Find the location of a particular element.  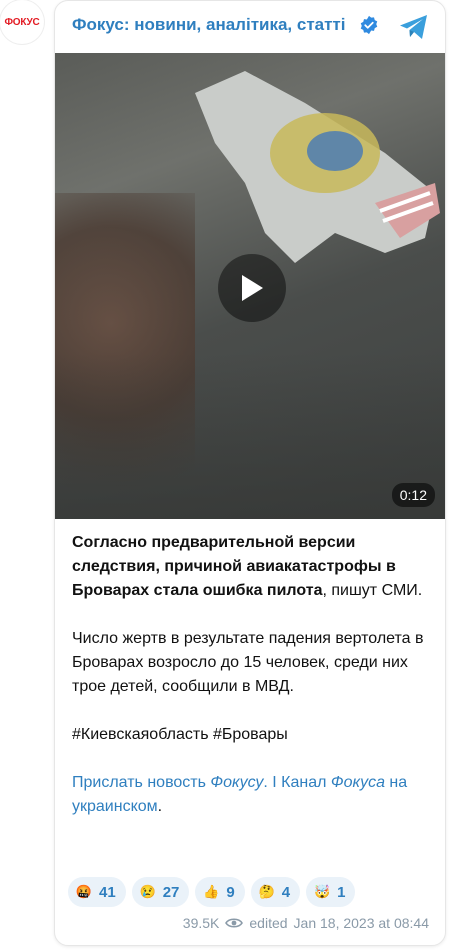

video-duration: 0:12 is located at coordinates (413, 495).